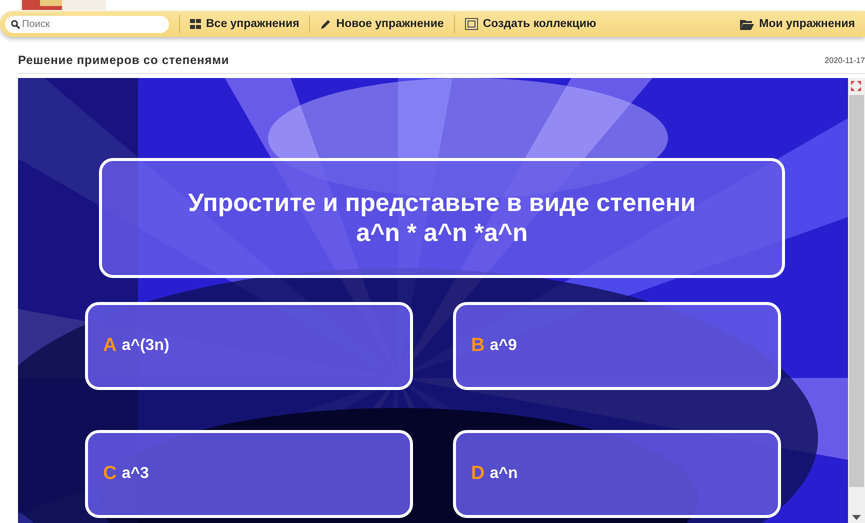 The image size is (865, 523). I want to click on toolbar-link: Новое упражнение, so click(382, 24).